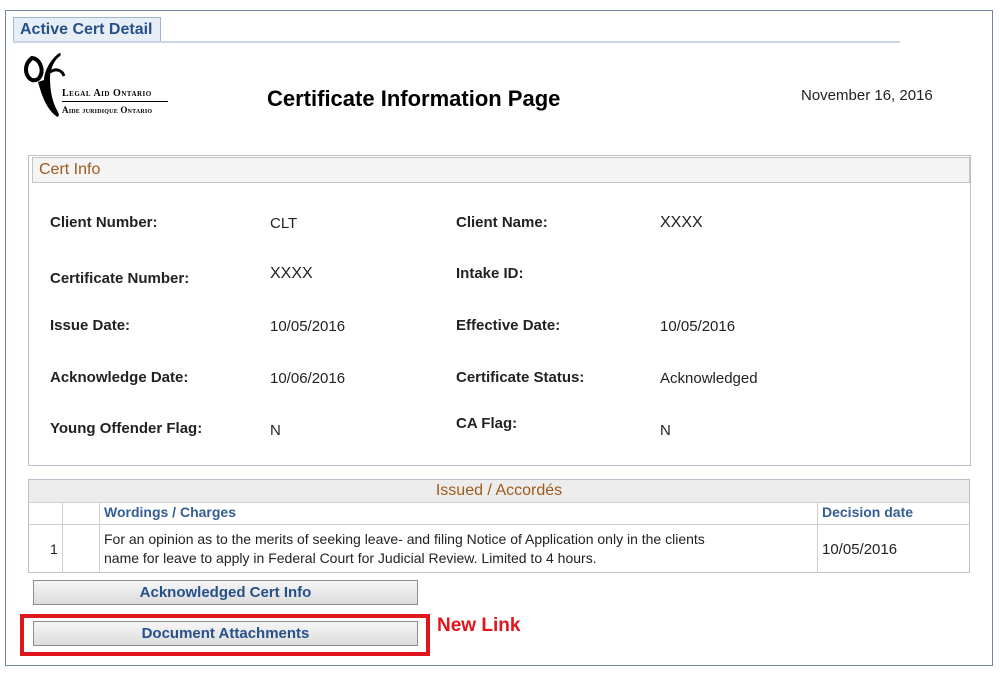 Image resolution: width=1000 pixels, height=686 pixels. Describe the element at coordinates (501, 170) in the screenshot. I see `cert-info-section-title: Cert Info` at that location.